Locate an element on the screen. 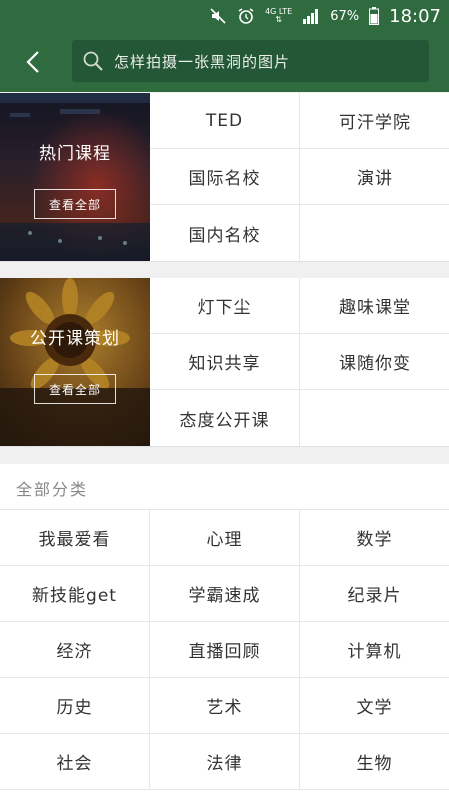 This screenshot has height=800, width=449. category-item: 生物 is located at coordinates (374, 762).